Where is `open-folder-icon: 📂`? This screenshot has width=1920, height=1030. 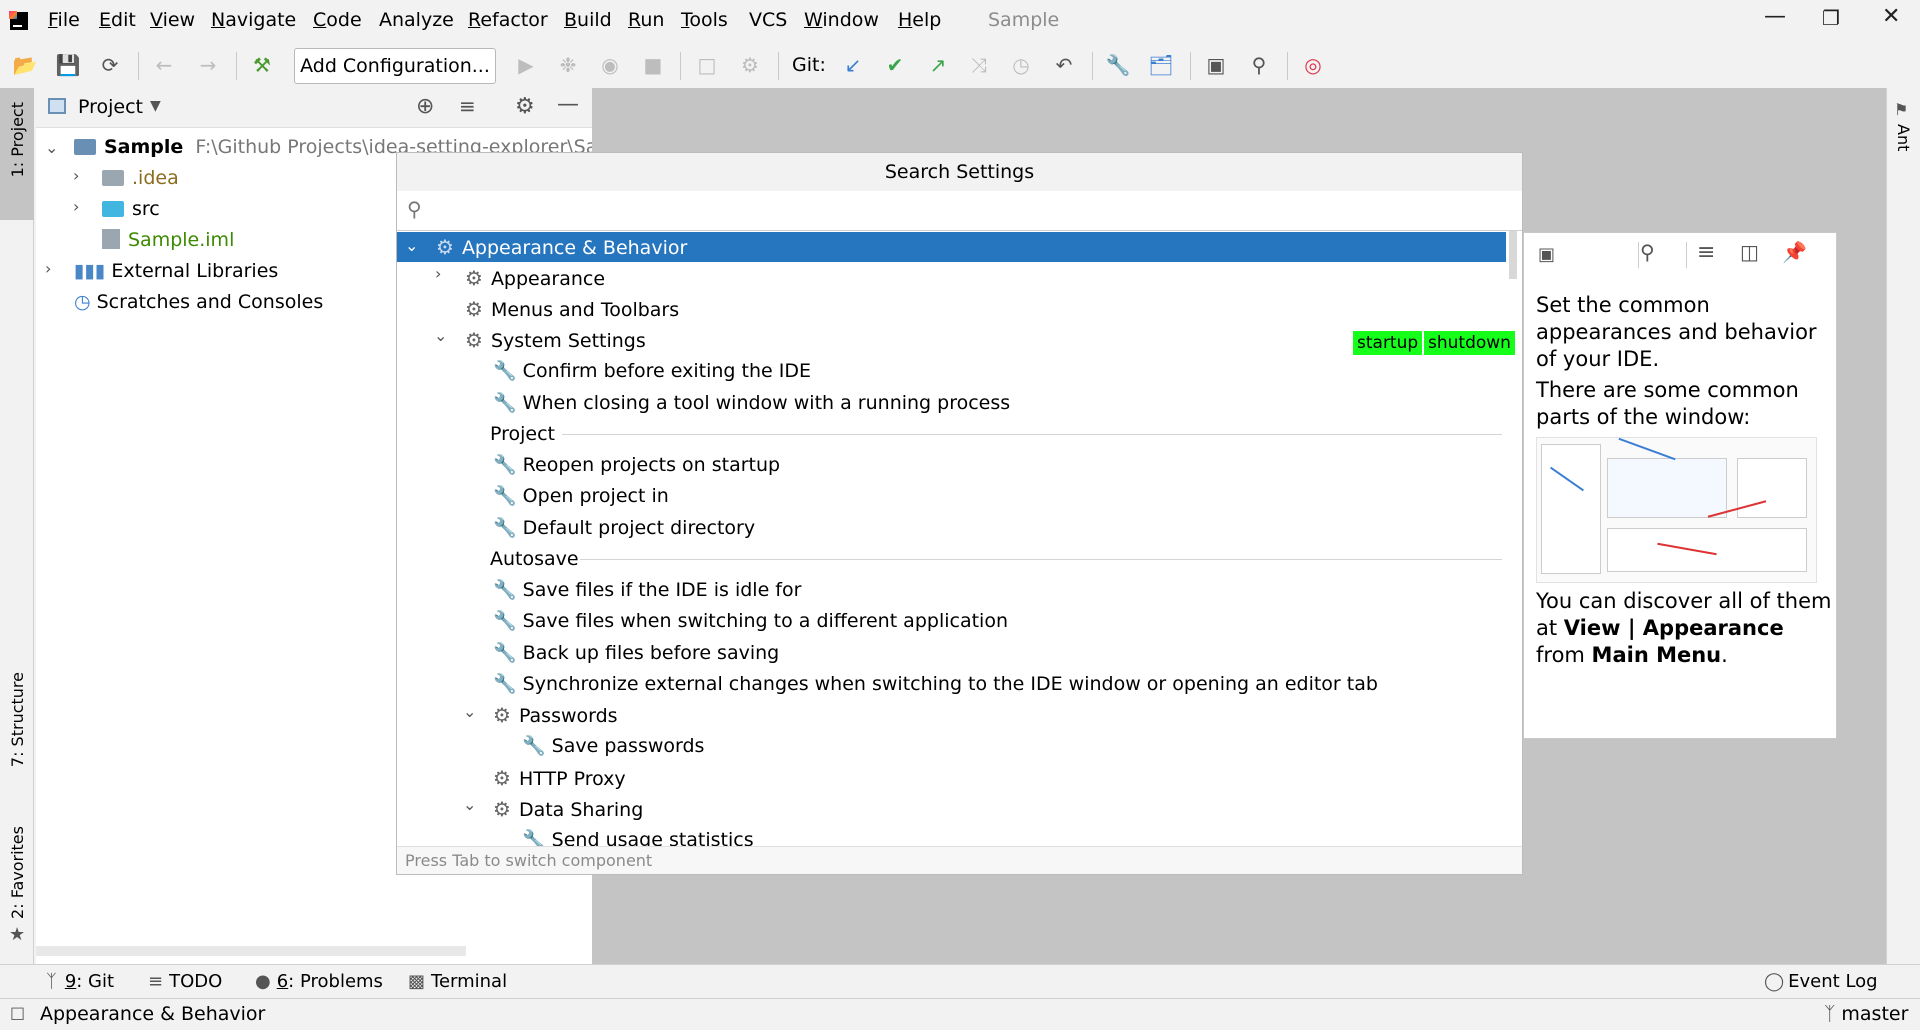 open-folder-icon: 📂 is located at coordinates (25, 65).